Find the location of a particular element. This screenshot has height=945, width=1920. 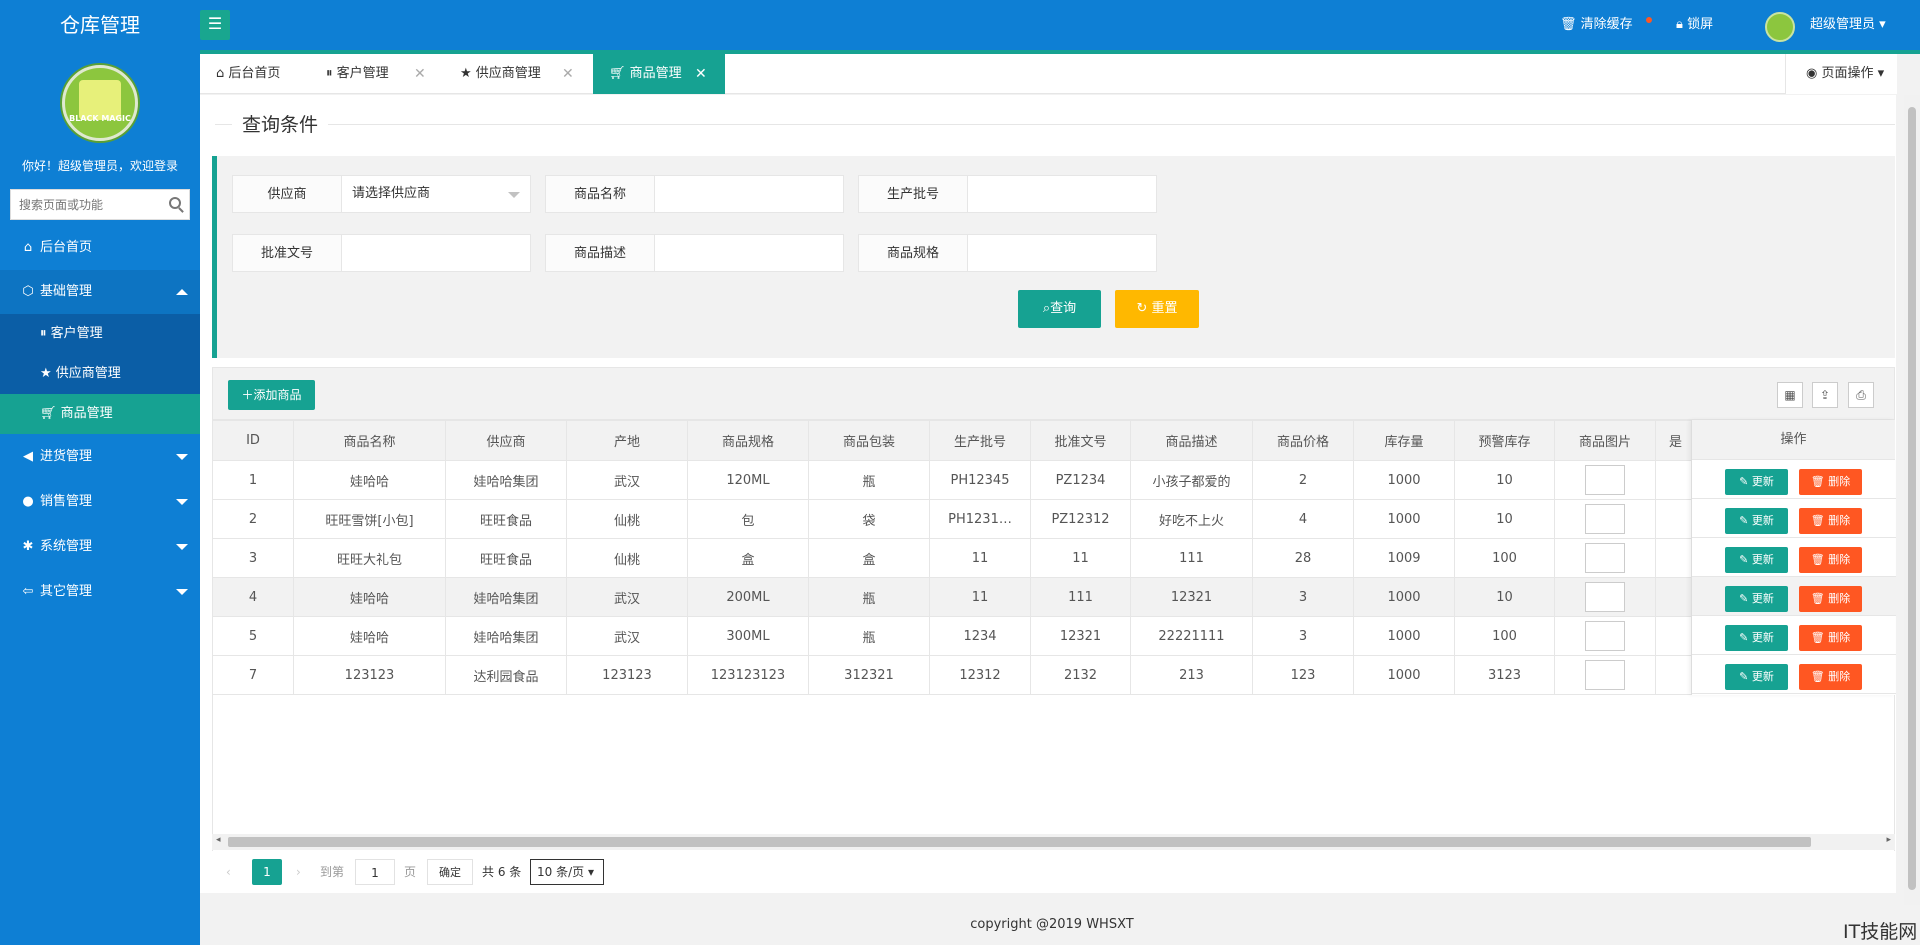

page-1: 1 is located at coordinates (267, 872).